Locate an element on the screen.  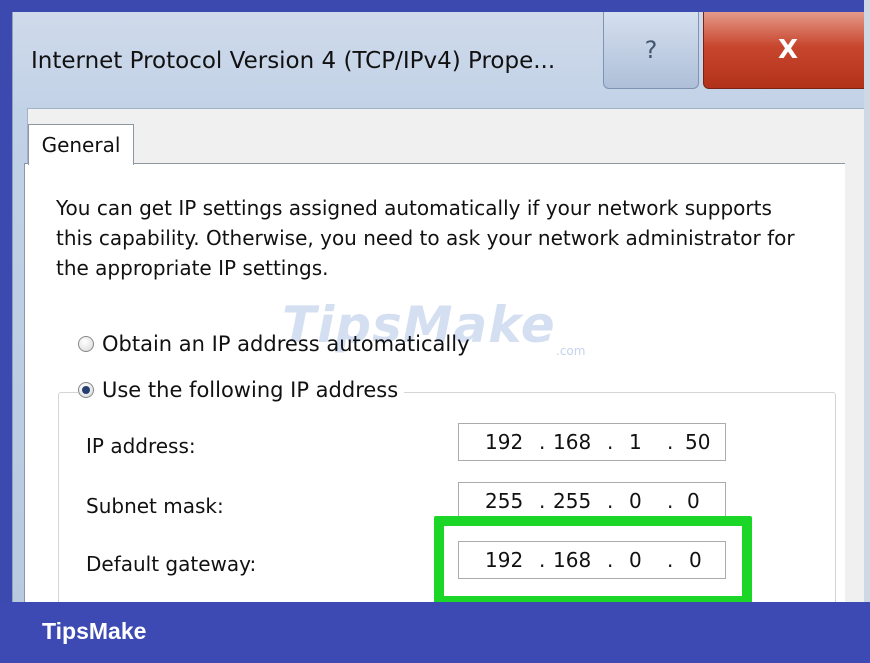
ip-octet-2: 168 is located at coordinates (572, 442).